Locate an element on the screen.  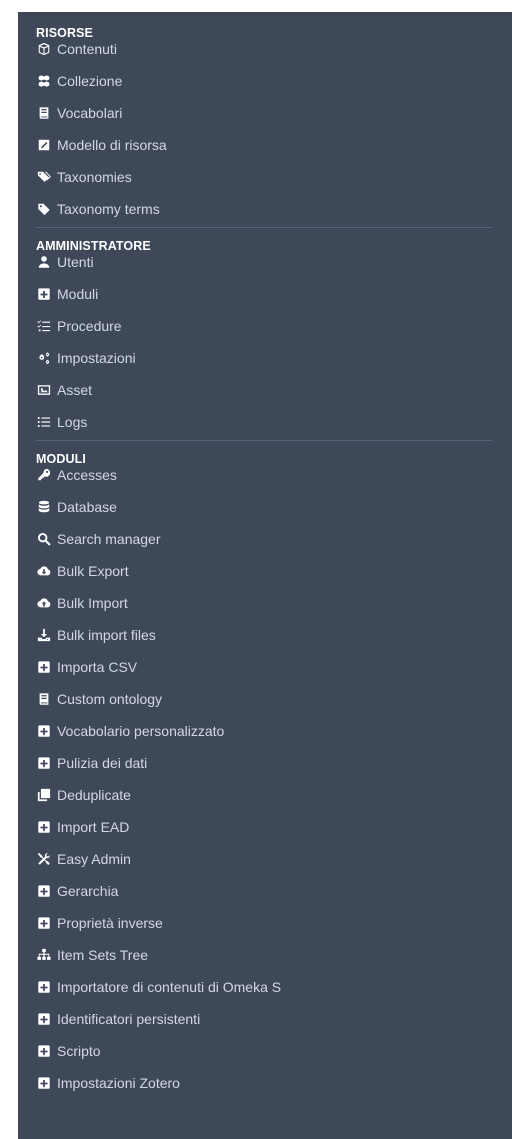
sidebar-item-label: Impostazioni is located at coordinates (96, 358).